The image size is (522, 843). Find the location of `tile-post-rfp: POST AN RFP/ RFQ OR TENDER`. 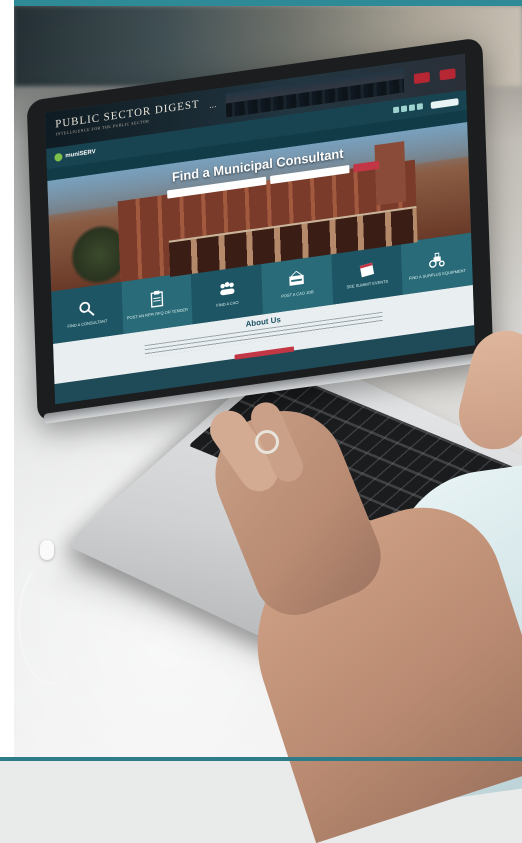

tile-post-rfp: POST AN RFP/ RFQ OR TENDER is located at coordinates (157, 303).